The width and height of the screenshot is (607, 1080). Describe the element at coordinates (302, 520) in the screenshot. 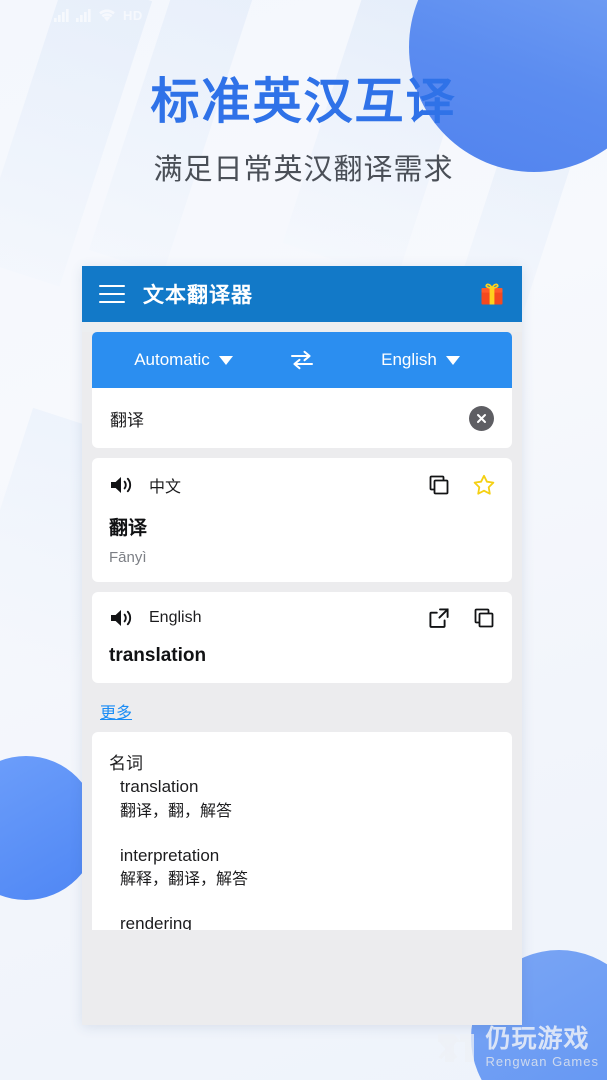

I see `result-card-chinese: 中文 翻译 Fānyì` at that location.